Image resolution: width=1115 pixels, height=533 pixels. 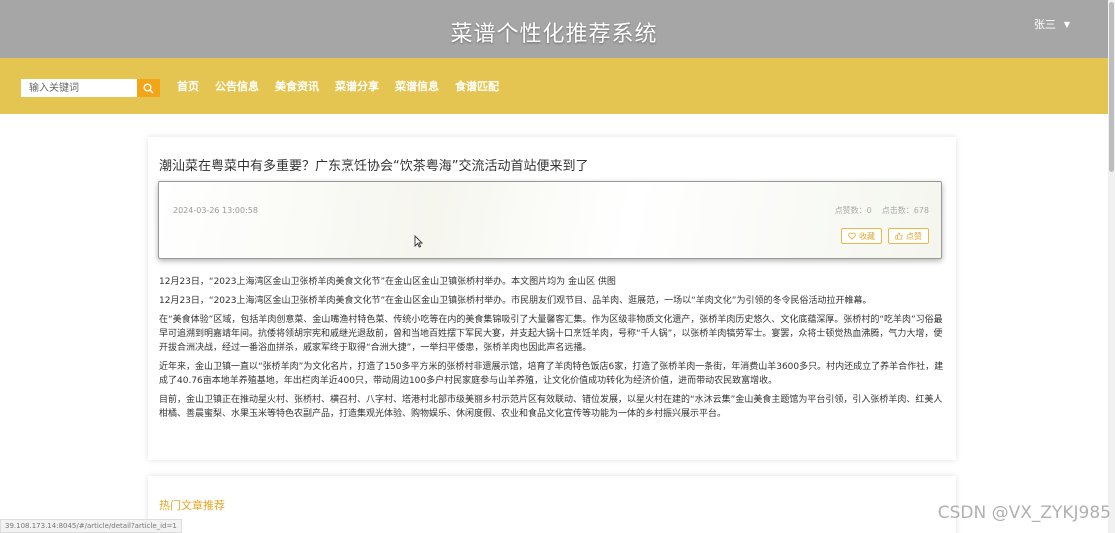 I want to click on nav-item-recipe-share: 菜谱分享, so click(x=357, y=86).